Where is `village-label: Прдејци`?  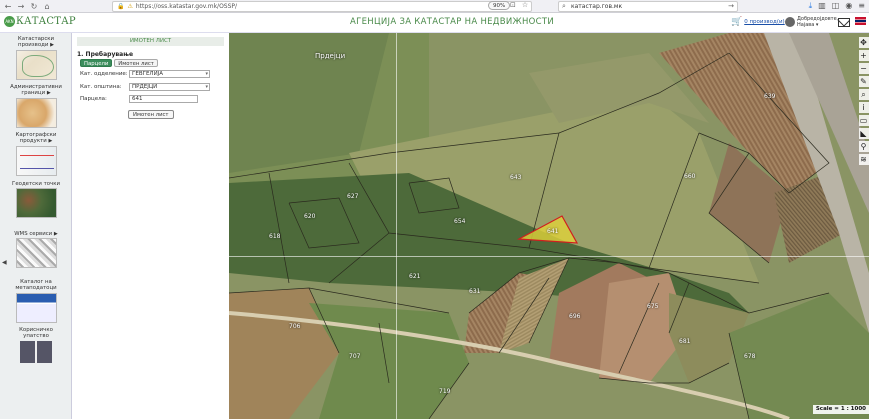 village-label: Прдејци is located at coordinates (330, 56).